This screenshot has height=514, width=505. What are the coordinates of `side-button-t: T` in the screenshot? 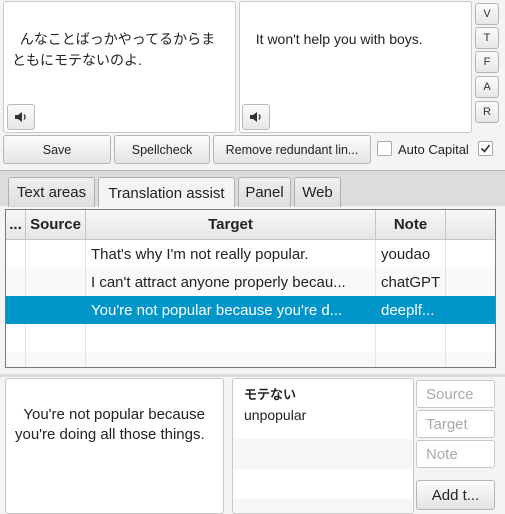 It's located at (487, 38).